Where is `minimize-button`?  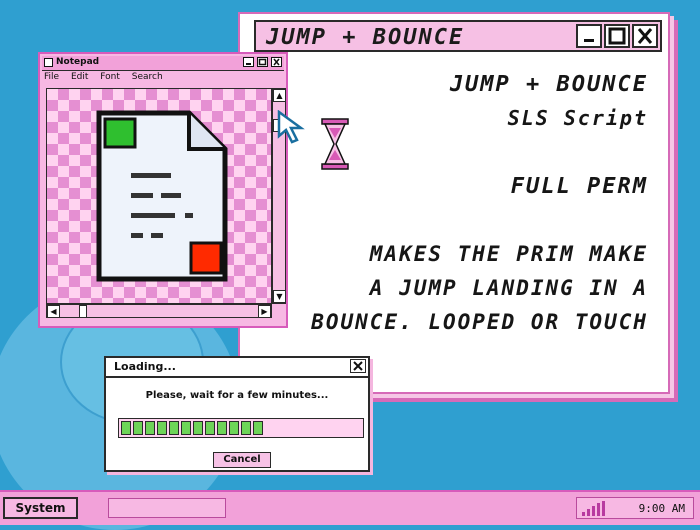
minimize-button is located at coordinates (589, 36).